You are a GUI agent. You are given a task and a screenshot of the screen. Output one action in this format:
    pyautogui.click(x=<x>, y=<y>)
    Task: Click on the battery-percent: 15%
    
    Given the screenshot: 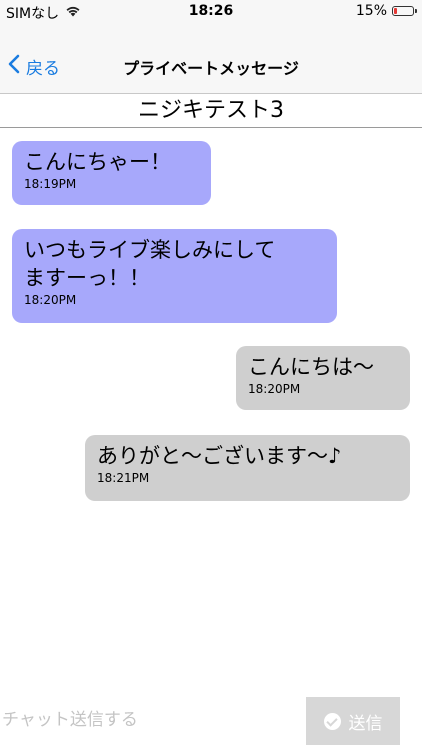 What is the action you would take?
    pyautogui.click(x=371, y=11)
    